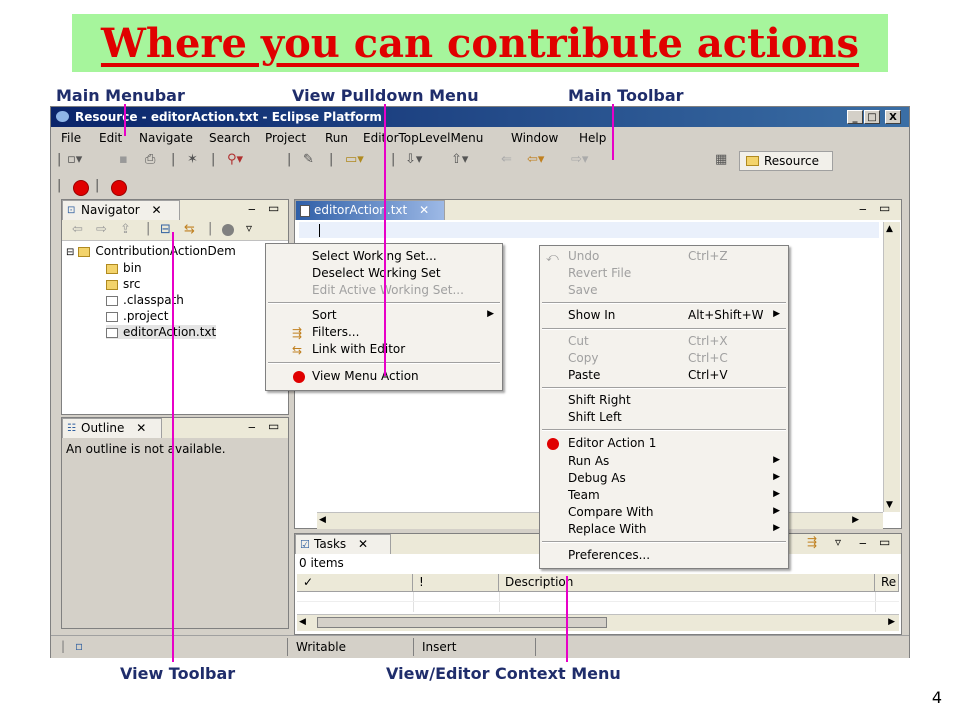  What do you see at coordinates (70, 252) in the screenshot?
I see `collapse-icon: ⊟` at bounding box center [70, 252].